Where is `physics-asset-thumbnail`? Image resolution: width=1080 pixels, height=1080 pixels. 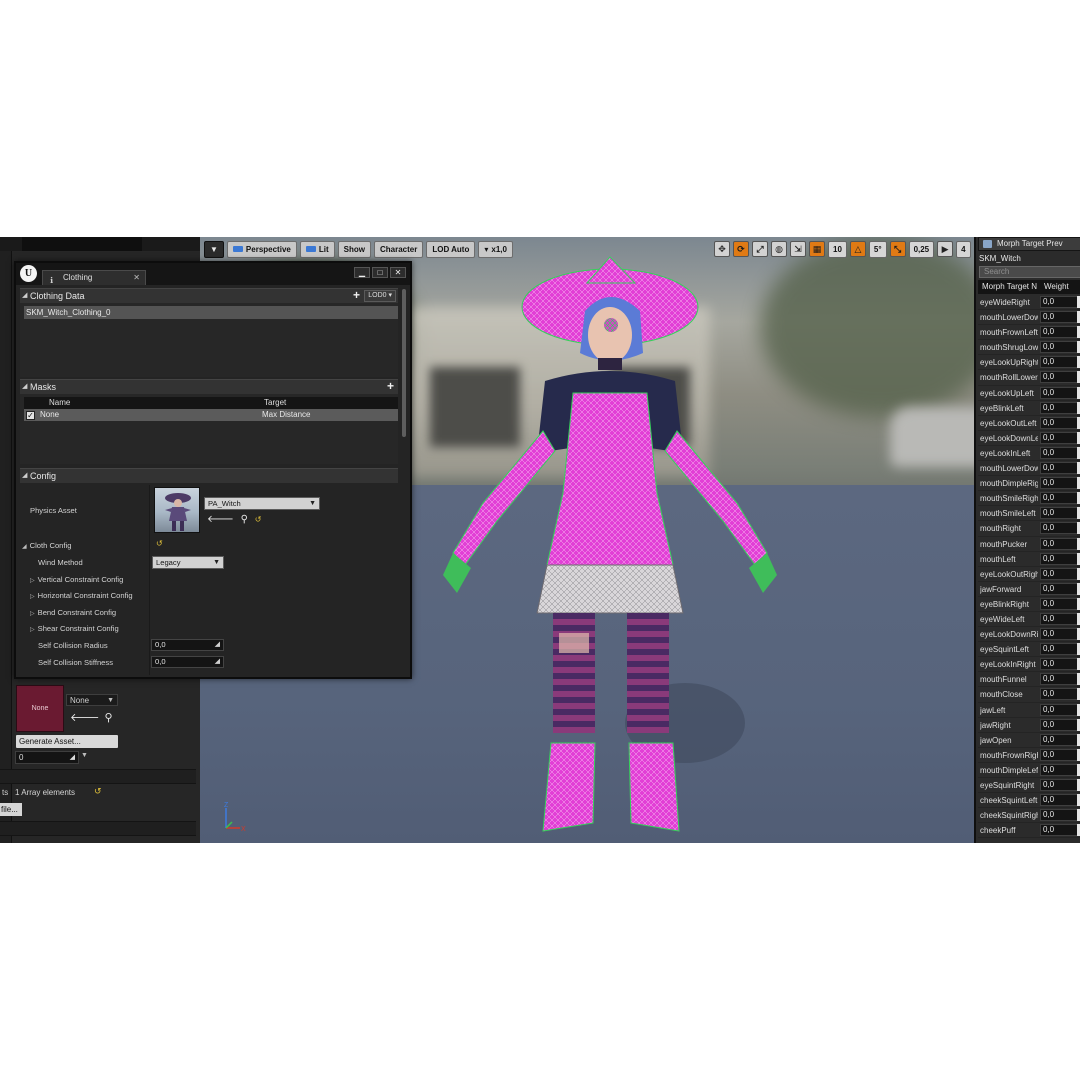 physics-asset-thumbnail is located at coordinates (177, 510).